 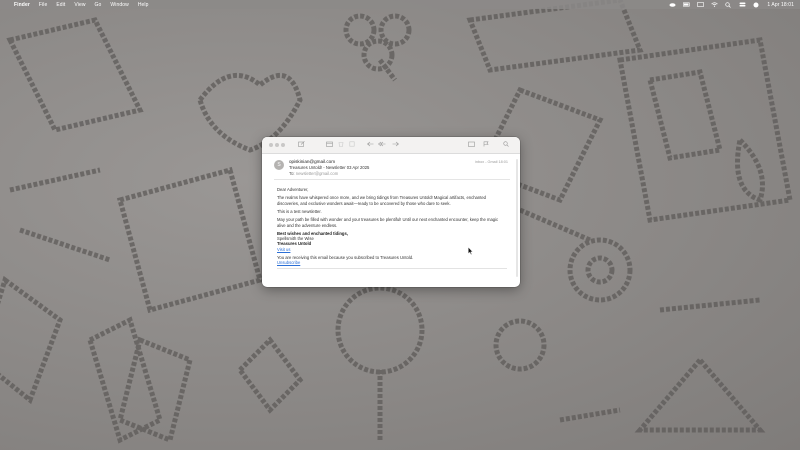 What do you see at coordinates (317, 173) in the screenshot?
I see `recipient-address: newsletter@gmail.com` at bounding box center [317, 173].